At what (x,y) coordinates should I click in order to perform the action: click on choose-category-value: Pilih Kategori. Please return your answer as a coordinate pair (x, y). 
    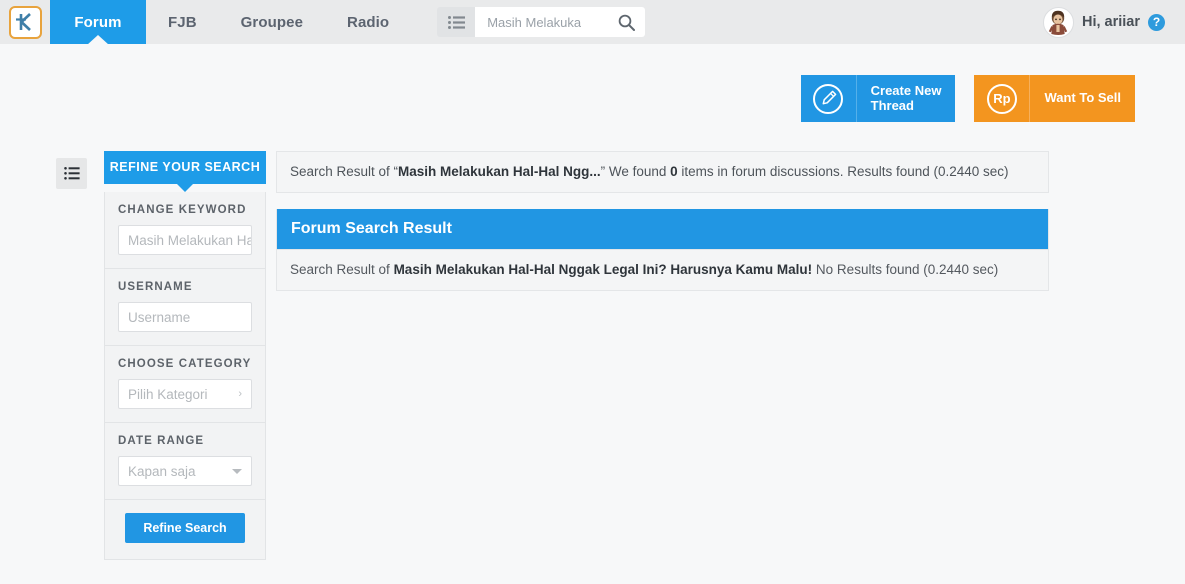
    Looking at the image, I should click on (168, 394).